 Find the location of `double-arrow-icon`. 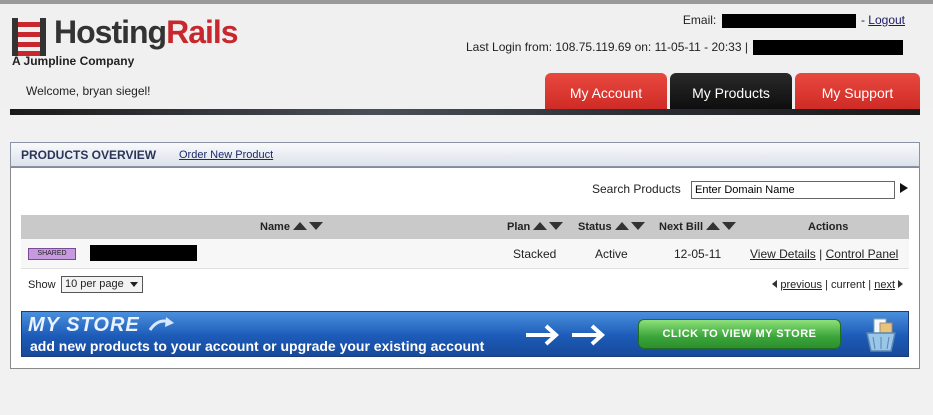

double-arrow-icon is located at coordinates (565, 335).